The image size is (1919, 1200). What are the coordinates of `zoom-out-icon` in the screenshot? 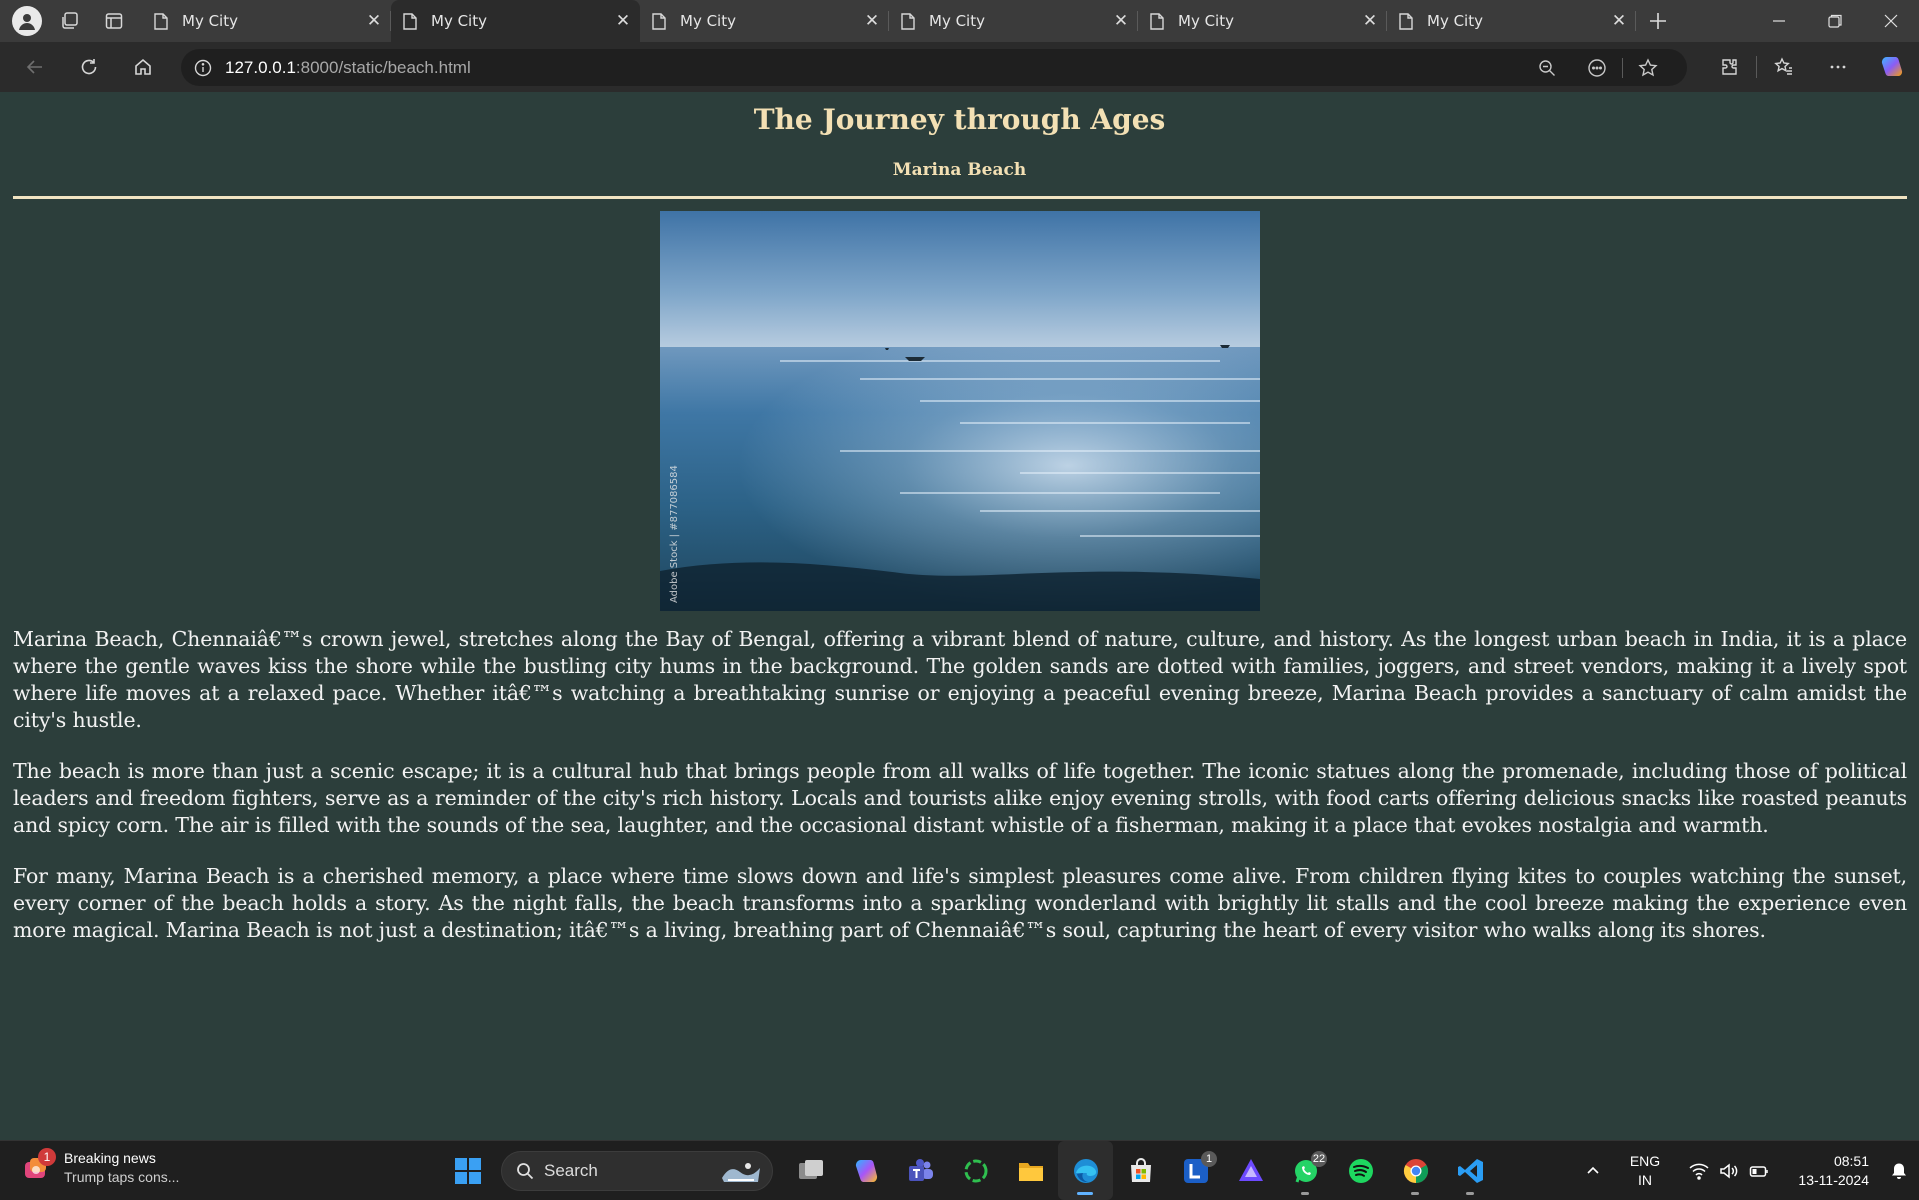 It's located at (1547, 67).